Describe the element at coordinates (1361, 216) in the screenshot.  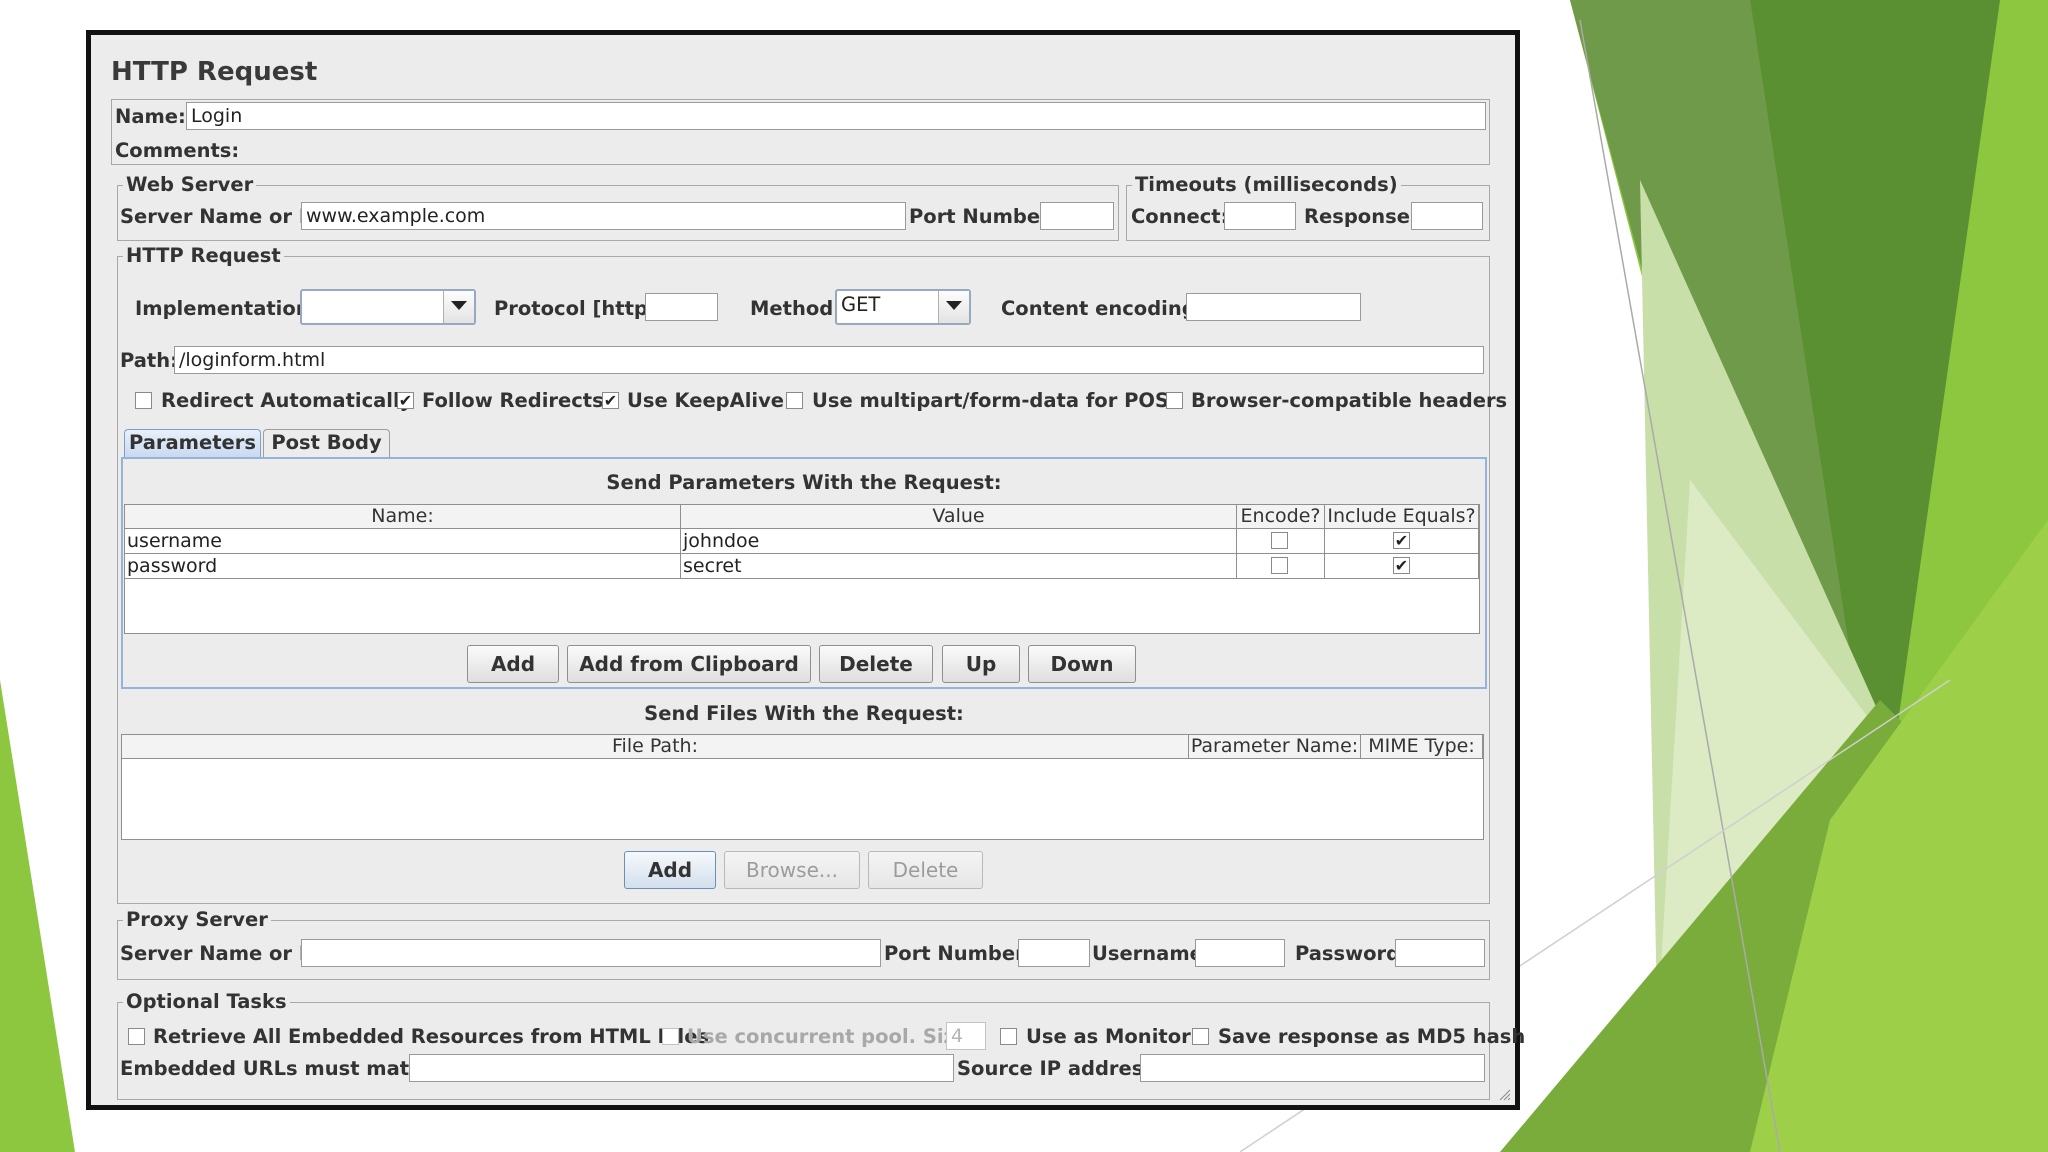
I see `response-label: Response:` at that location.